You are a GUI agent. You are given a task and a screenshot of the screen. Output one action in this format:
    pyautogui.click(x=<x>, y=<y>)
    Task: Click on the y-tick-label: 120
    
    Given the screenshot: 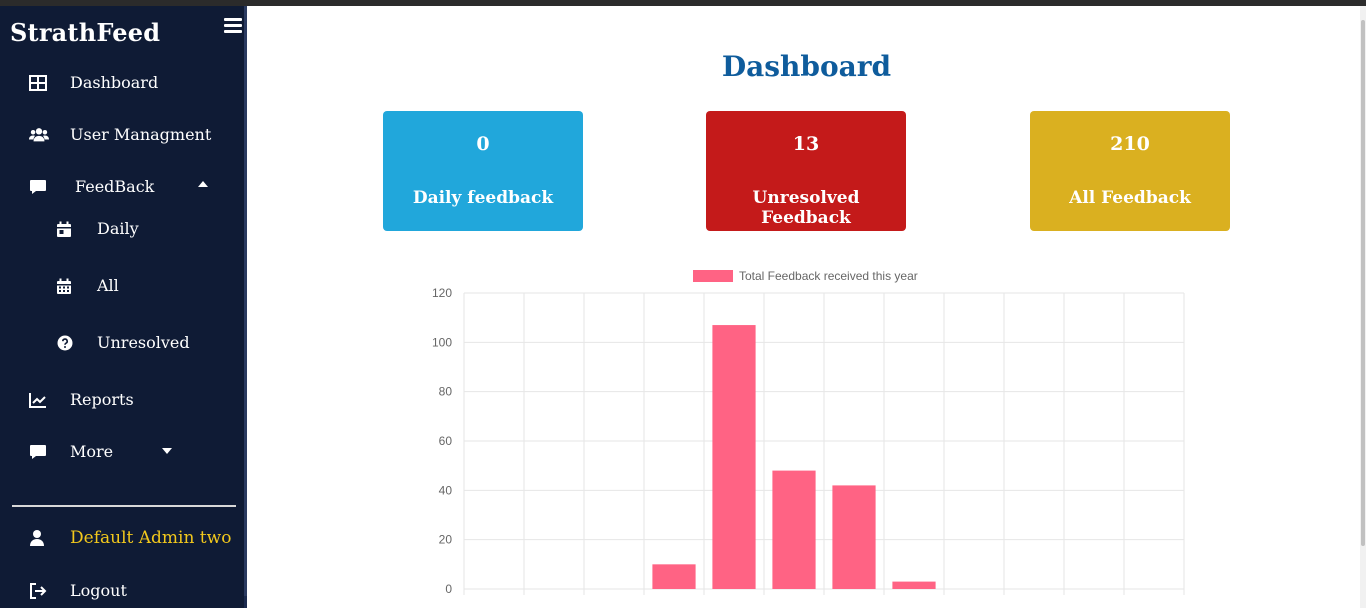 What is the action you would take?
    pyautogui.click(x=442, y=293)
    